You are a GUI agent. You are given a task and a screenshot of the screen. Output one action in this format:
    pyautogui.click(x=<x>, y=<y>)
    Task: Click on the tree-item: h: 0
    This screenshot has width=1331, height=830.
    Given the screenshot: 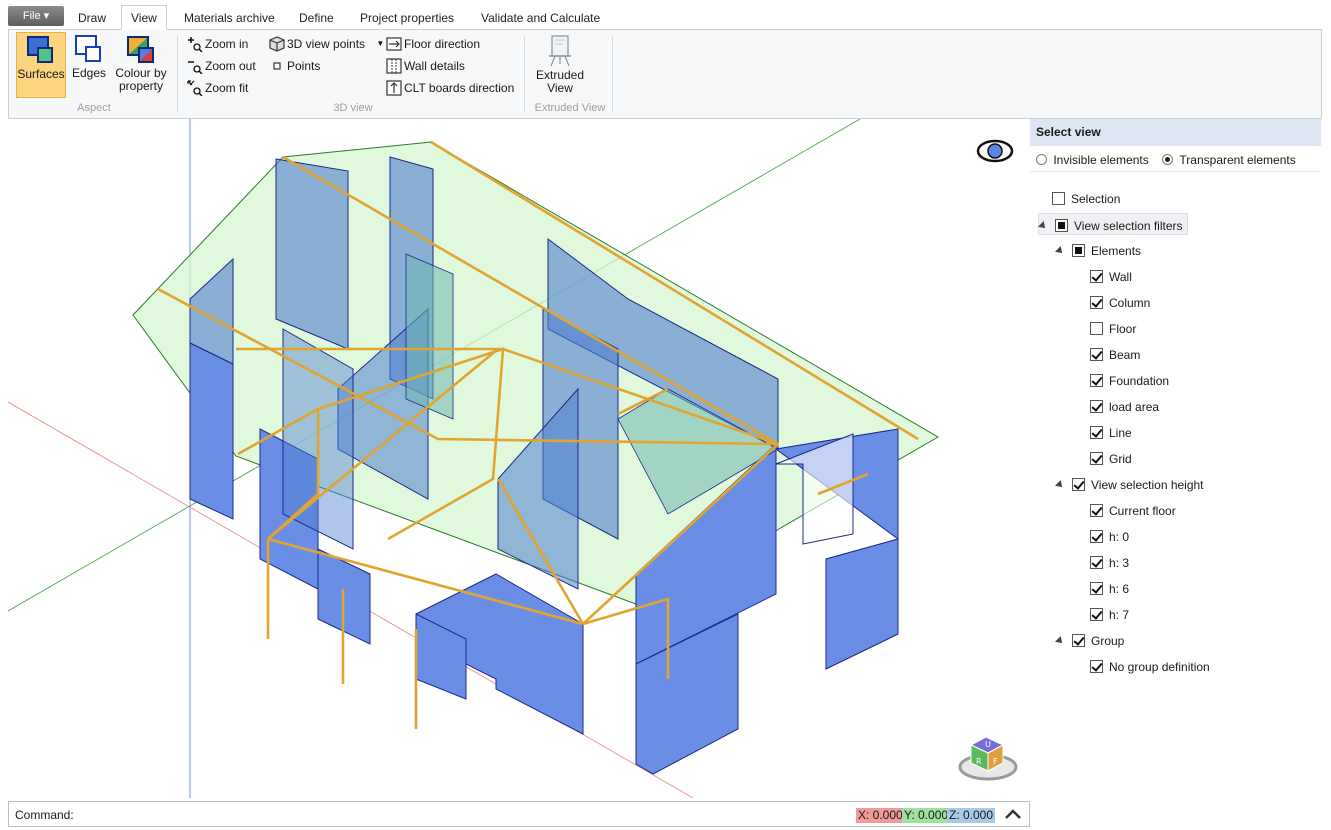 What is the action you would take?
    pyautogui.click(x=1109, y=536)
    